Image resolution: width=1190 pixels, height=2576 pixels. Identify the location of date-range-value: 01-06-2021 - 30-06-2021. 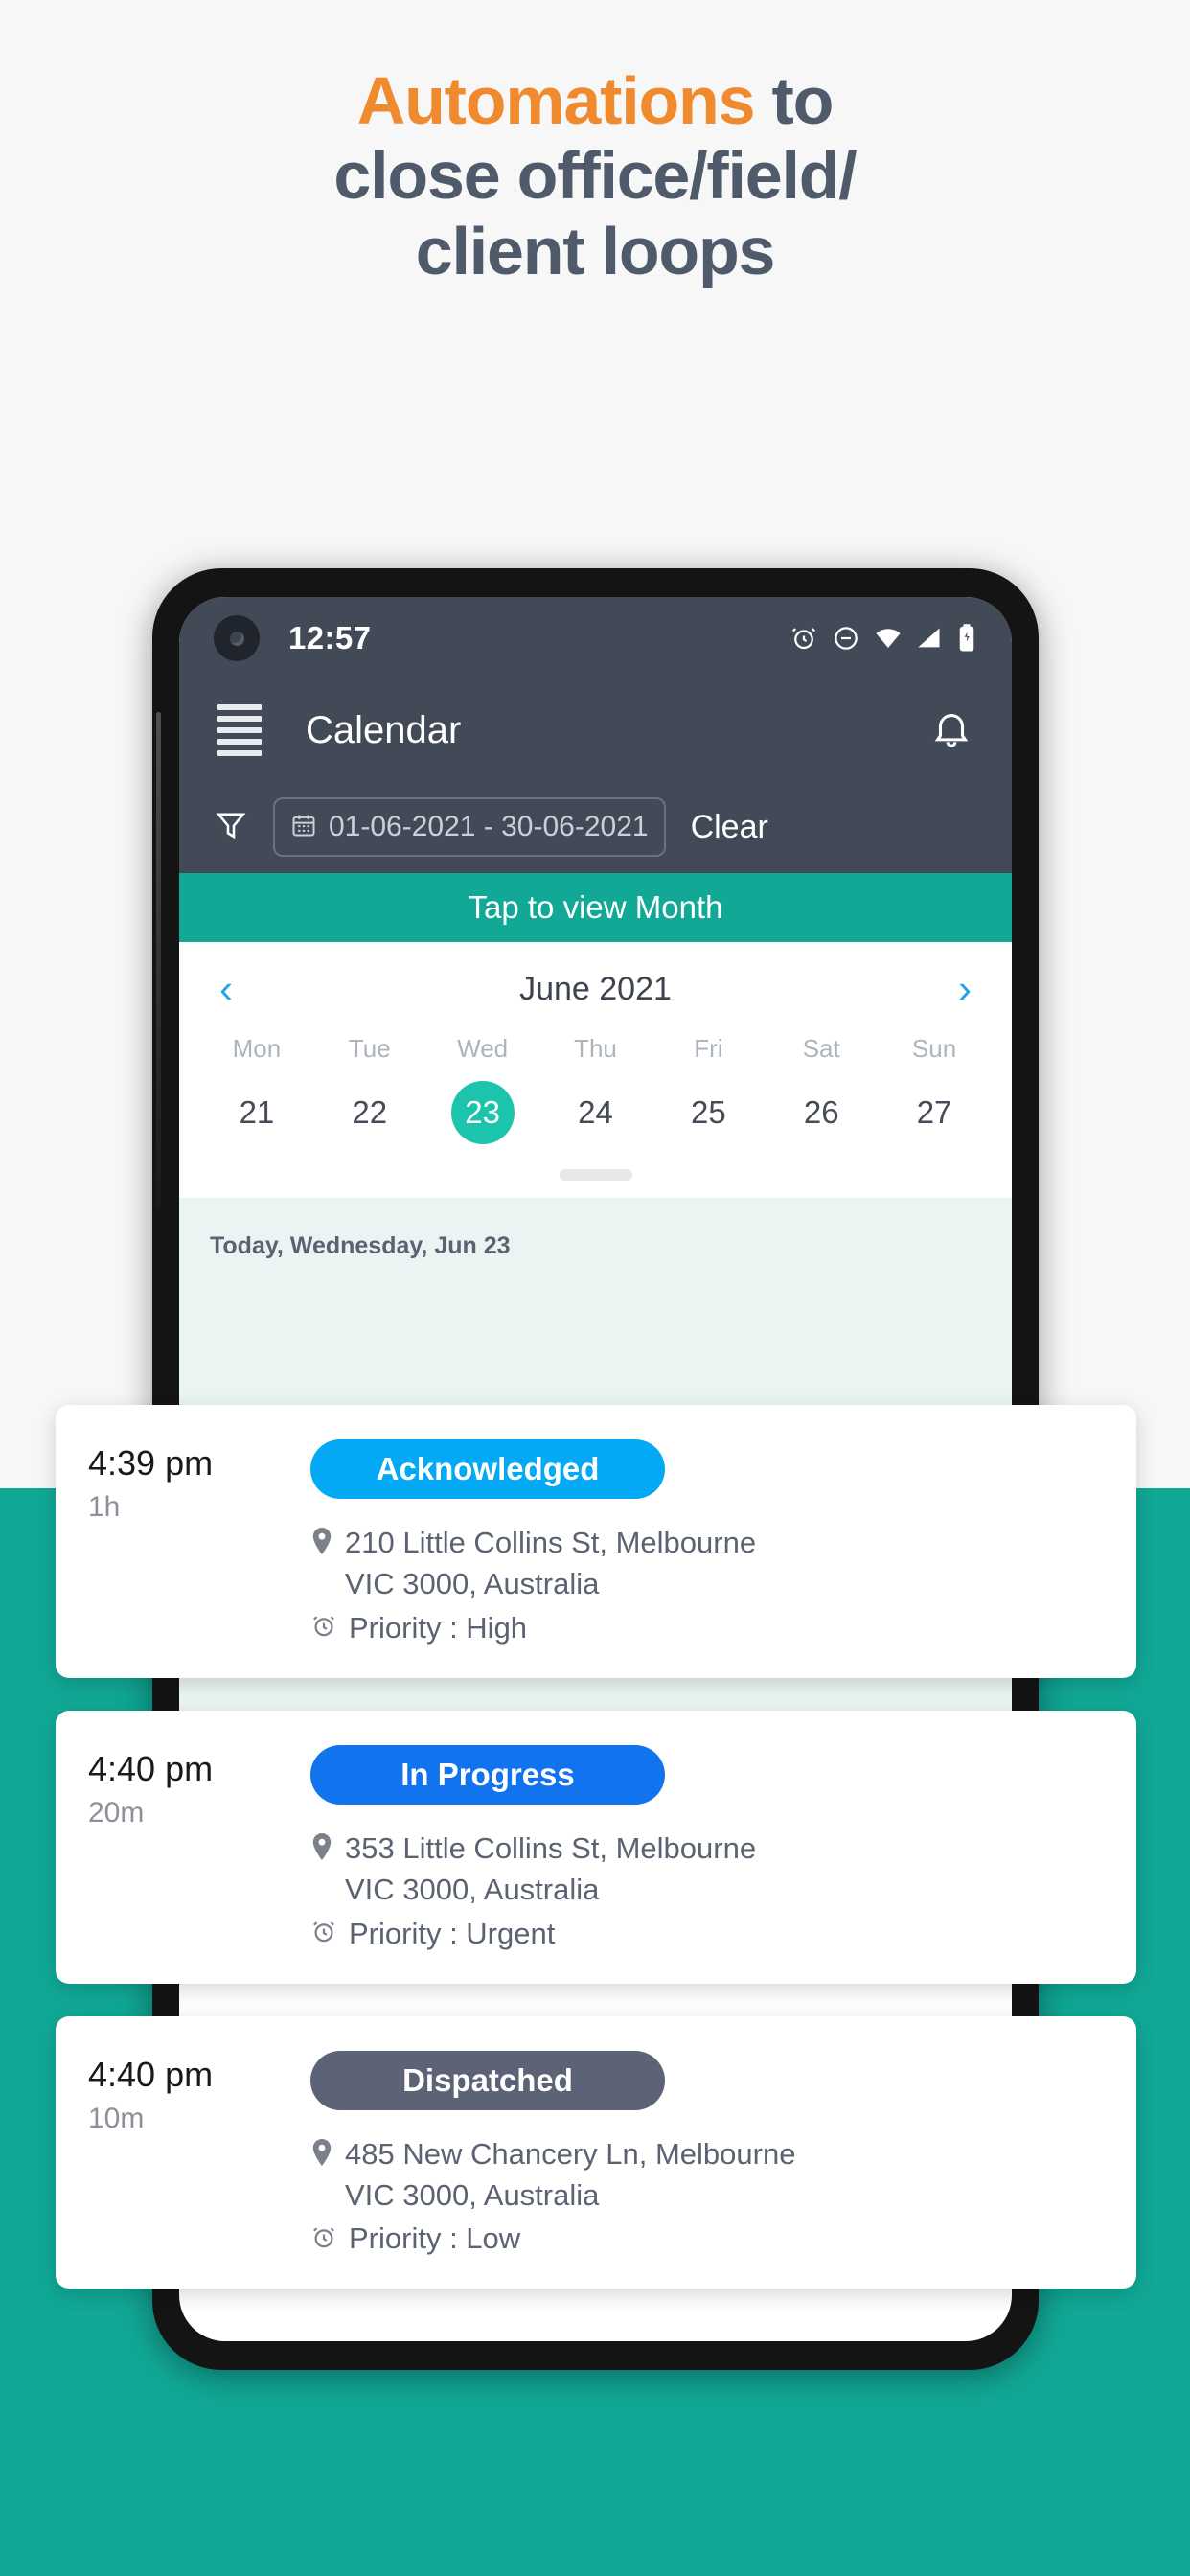
(489, 826).